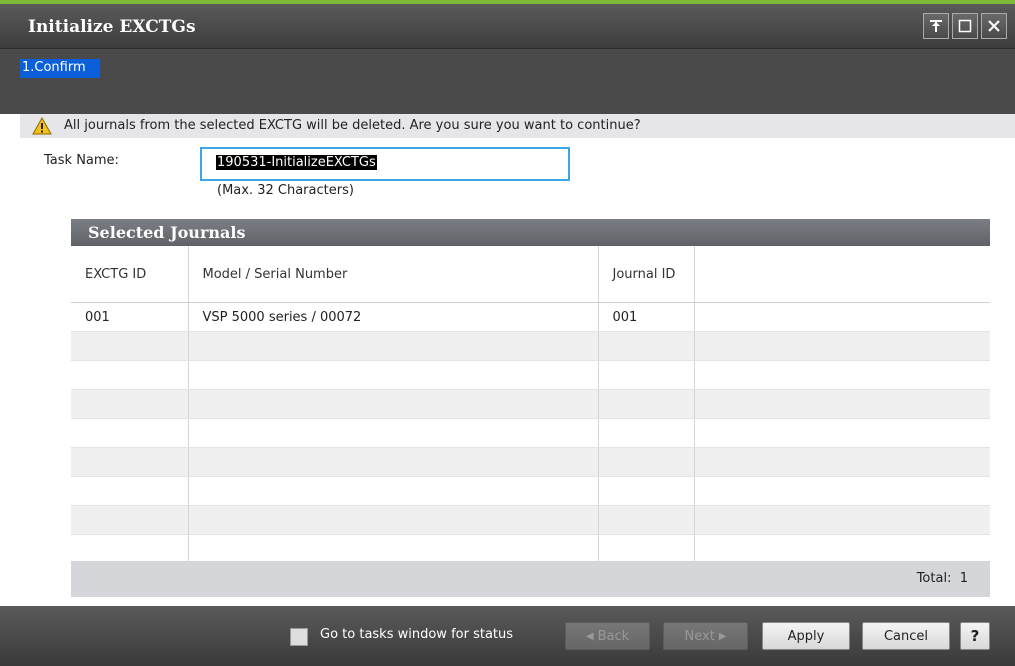 The height and width of the screenshot is (666, 1015). What do you see at coordinates (589, 636) in the screenshot?
I see `back-arrow-icon: ◀` at bounding box center [589, 636].